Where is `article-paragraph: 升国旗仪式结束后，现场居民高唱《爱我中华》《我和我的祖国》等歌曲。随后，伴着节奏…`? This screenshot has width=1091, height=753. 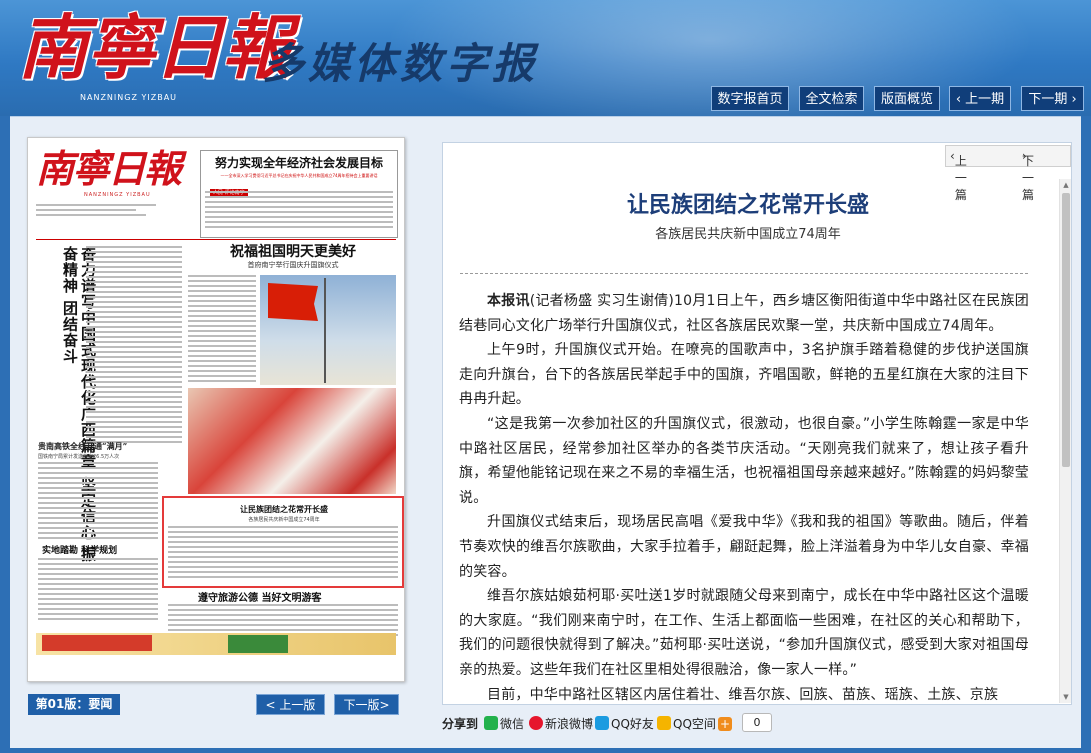
article-paragraph: 升国旗仪式结束后，现场居民高唱《爱我中华》《我和我的祖国》等歌曲。随后，伴着节奏… is located at coordinates (744, 547).